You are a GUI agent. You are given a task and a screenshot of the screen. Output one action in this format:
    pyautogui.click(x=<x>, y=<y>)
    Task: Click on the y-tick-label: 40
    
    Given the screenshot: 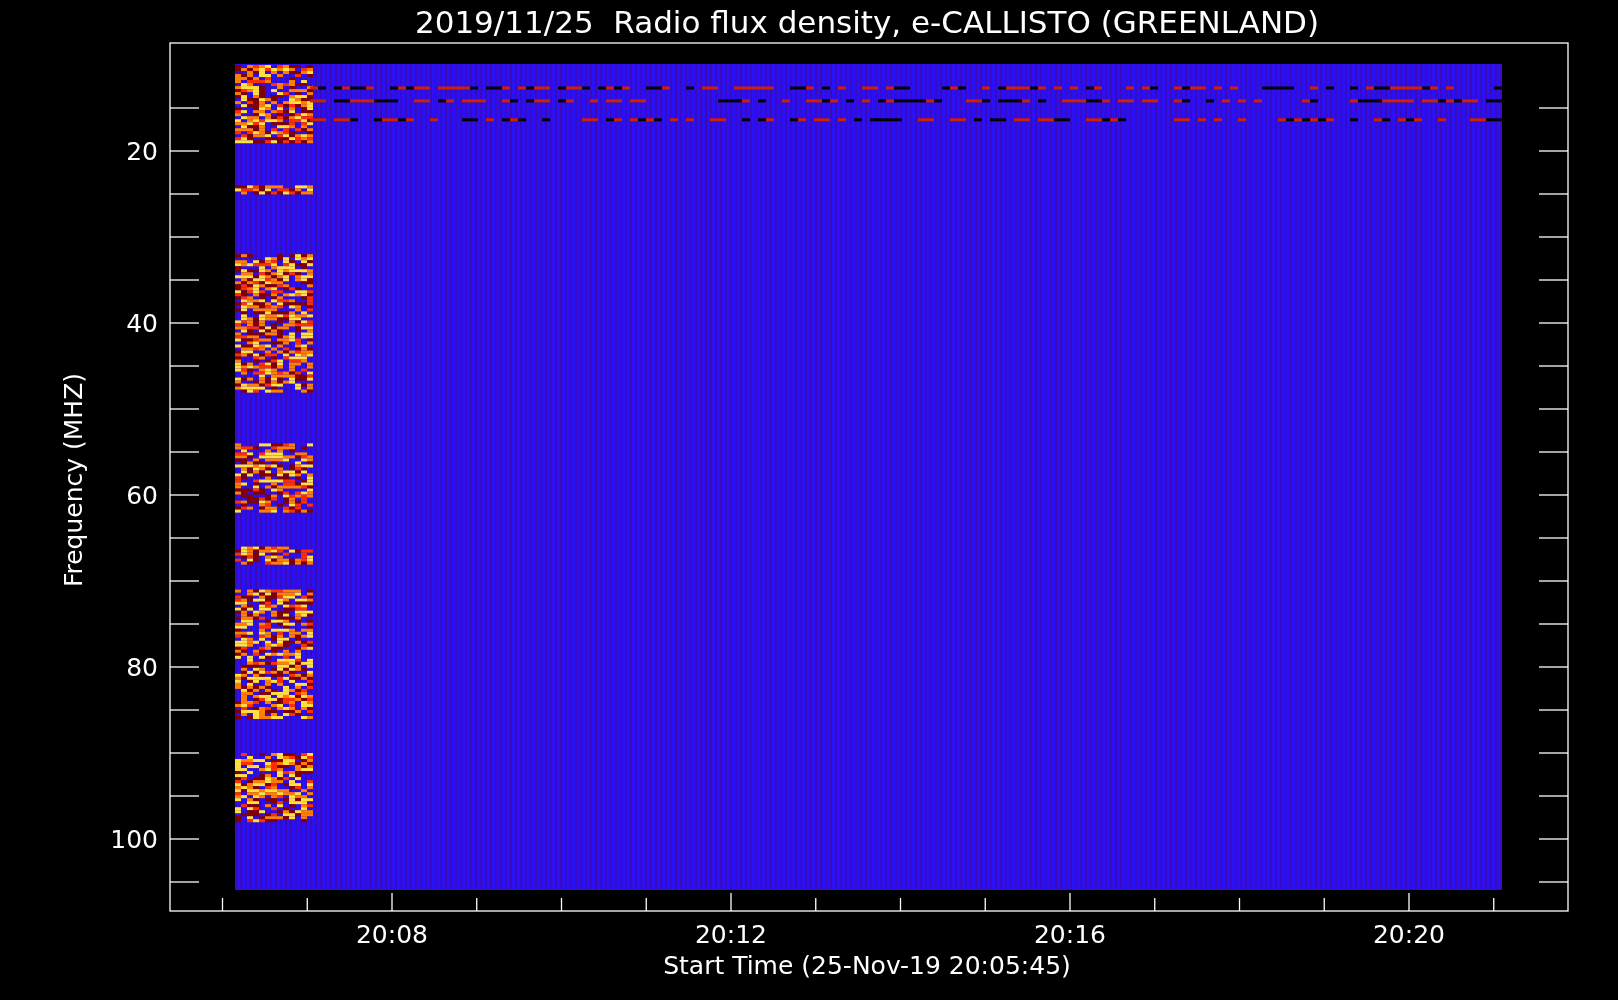 What is the action you would take?
    pyautogui.click(x=142, y=323)
    